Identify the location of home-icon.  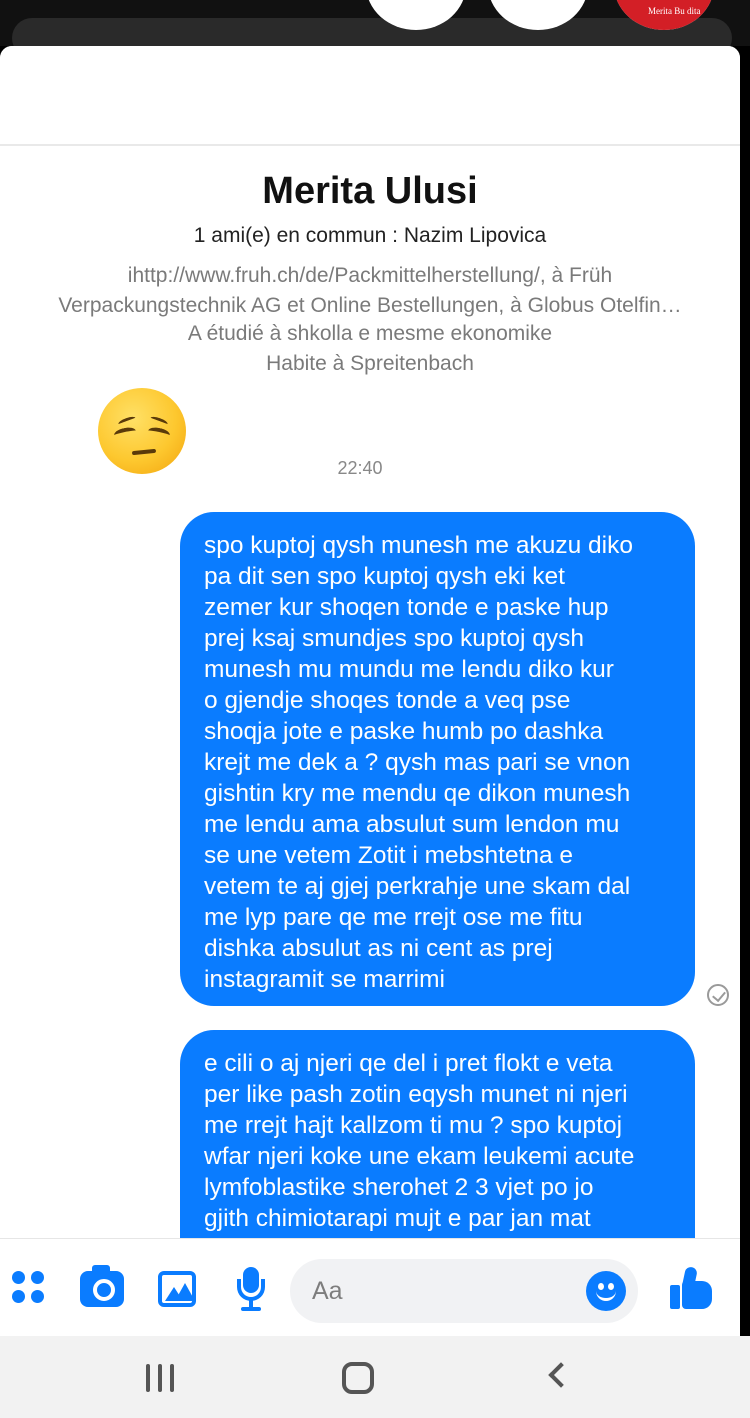
(358, 1378).